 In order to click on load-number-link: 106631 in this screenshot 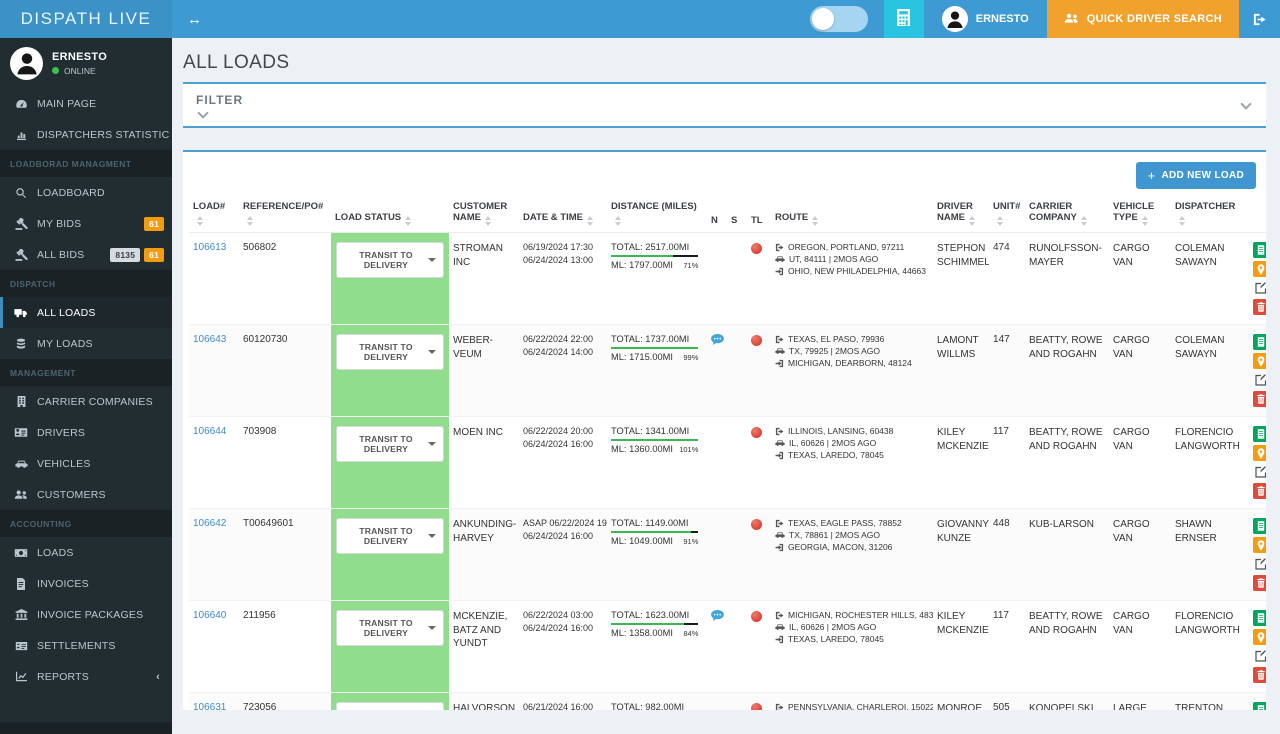, I will do `click(209, 706)`.